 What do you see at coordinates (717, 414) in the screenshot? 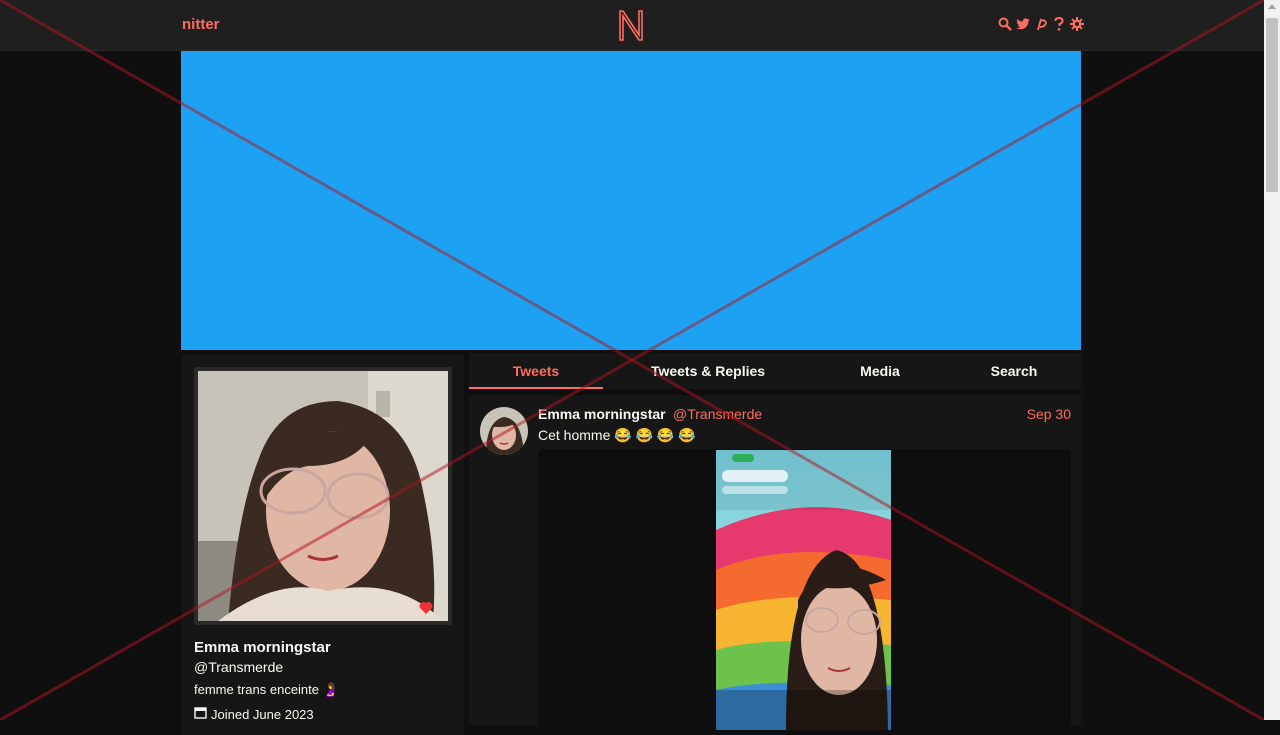
I see `tweet-handle: @Transmerde` at bounding box center [717, 414].